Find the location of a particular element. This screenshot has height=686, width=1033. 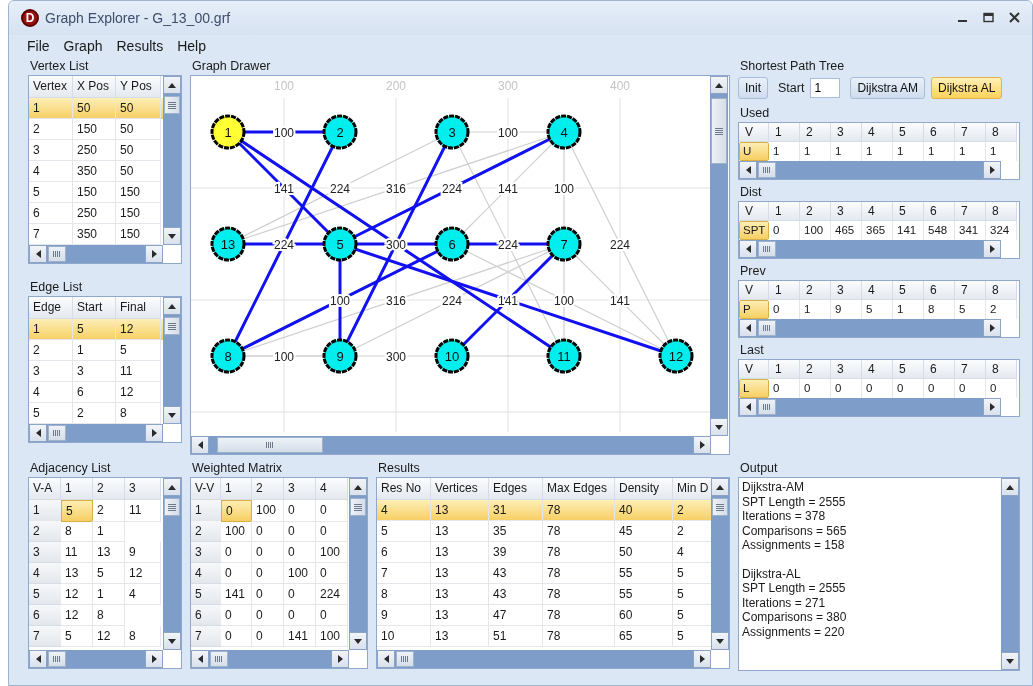

menu-item: File is located at coordinates (38, 46).